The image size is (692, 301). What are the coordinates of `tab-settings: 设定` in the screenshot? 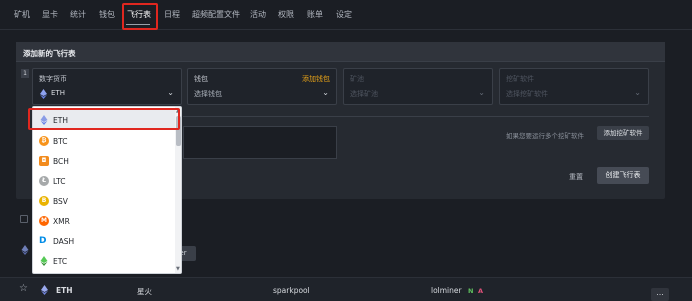 It's located at (344, 14).